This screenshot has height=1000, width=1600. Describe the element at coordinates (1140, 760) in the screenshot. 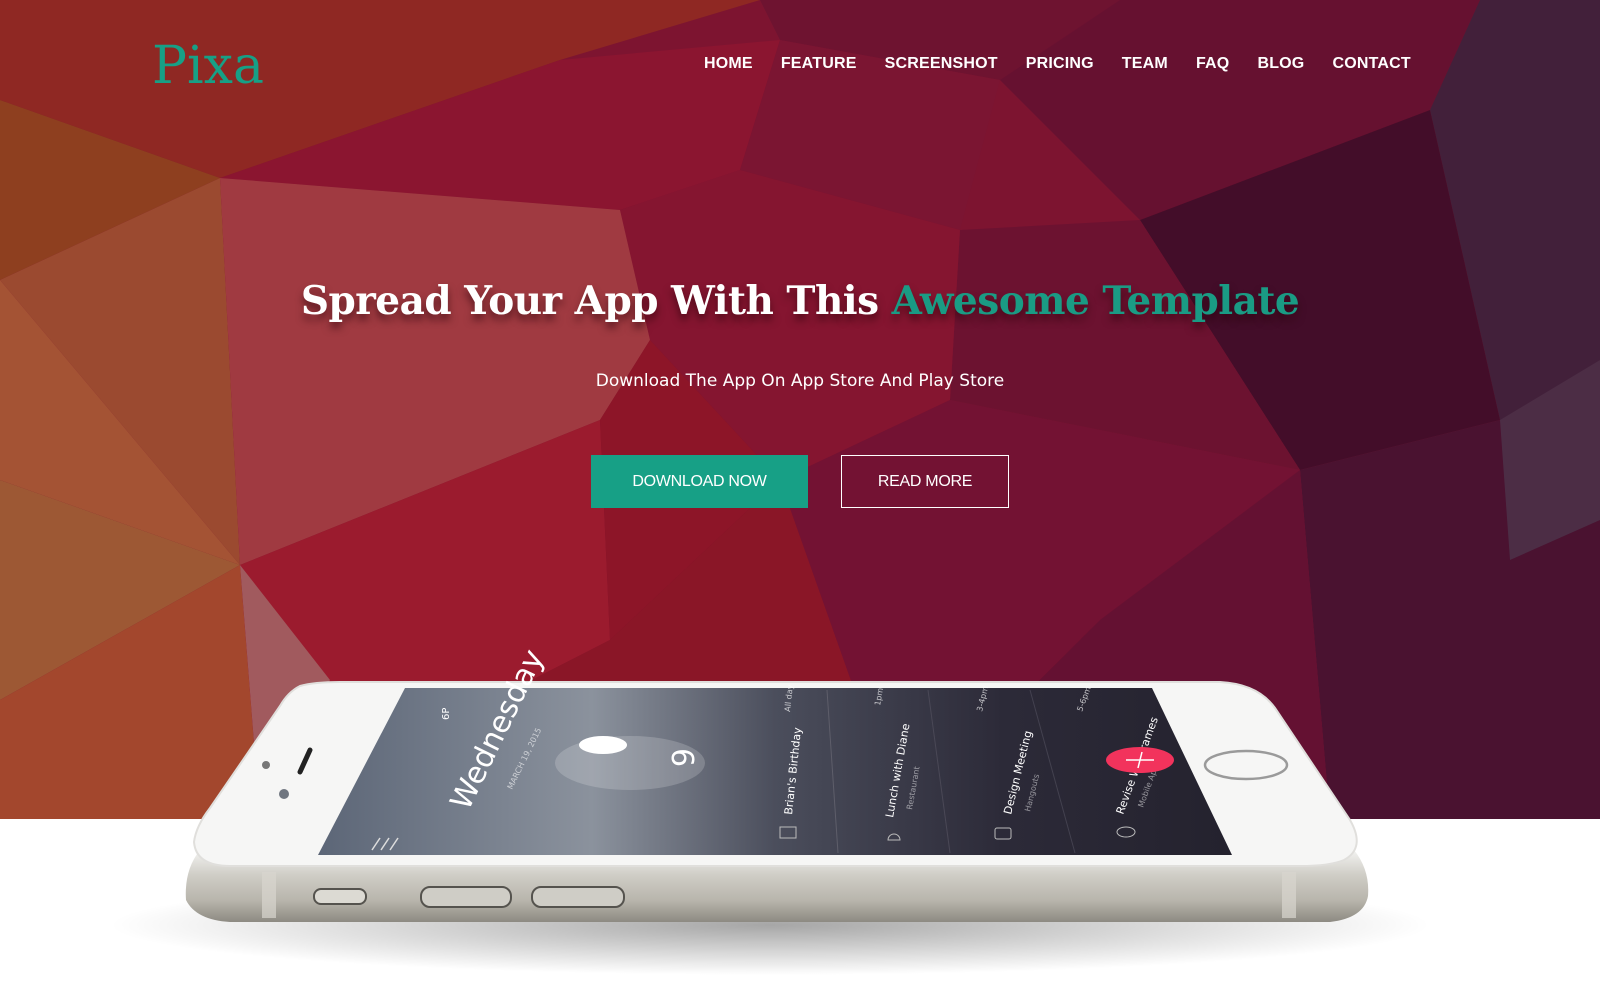

I see `add-event-button` at that location.